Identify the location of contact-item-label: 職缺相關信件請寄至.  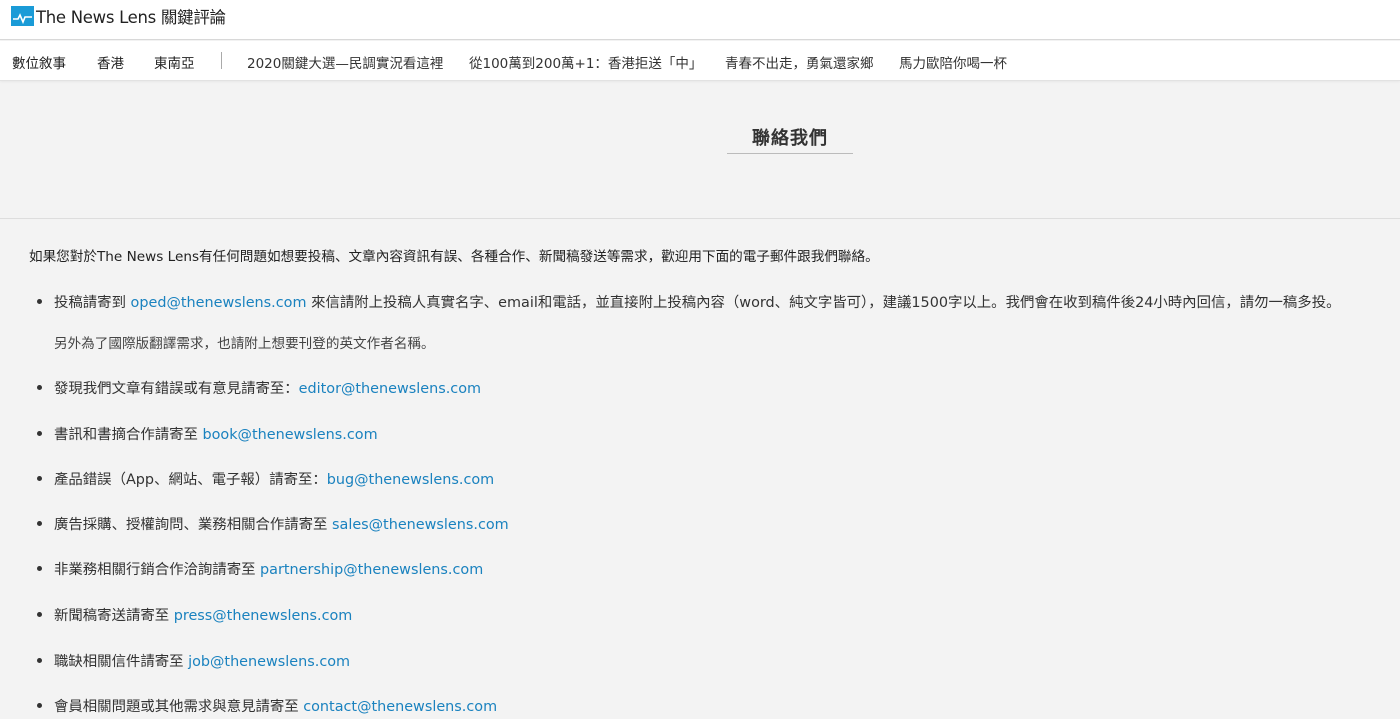
(121, 662).